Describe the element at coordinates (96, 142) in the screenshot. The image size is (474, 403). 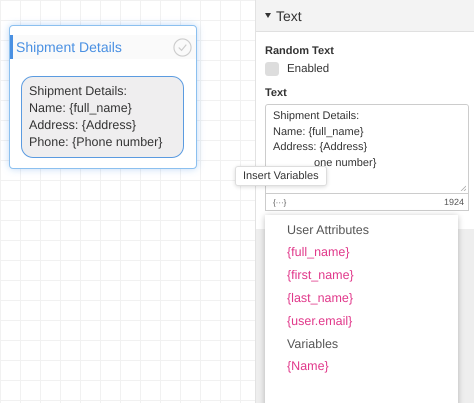
I see `message-line: Phone: {Phone number}` at that location.